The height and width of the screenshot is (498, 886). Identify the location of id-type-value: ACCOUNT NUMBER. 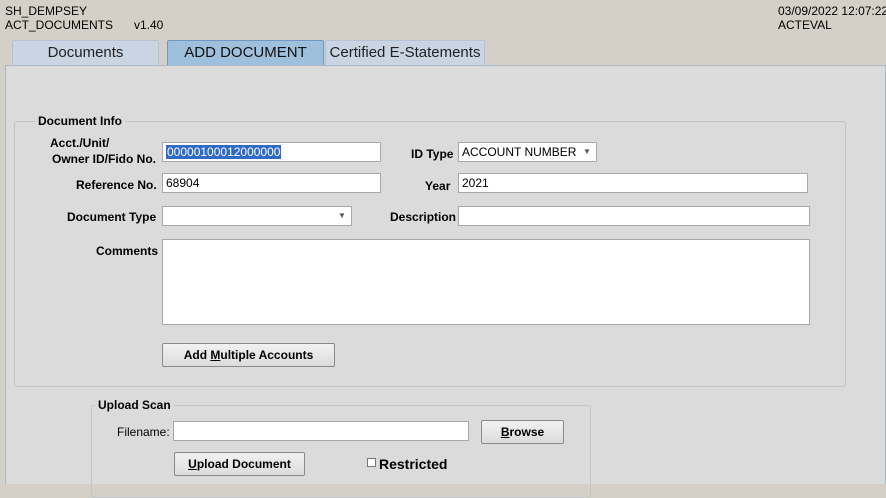
(519, 152).